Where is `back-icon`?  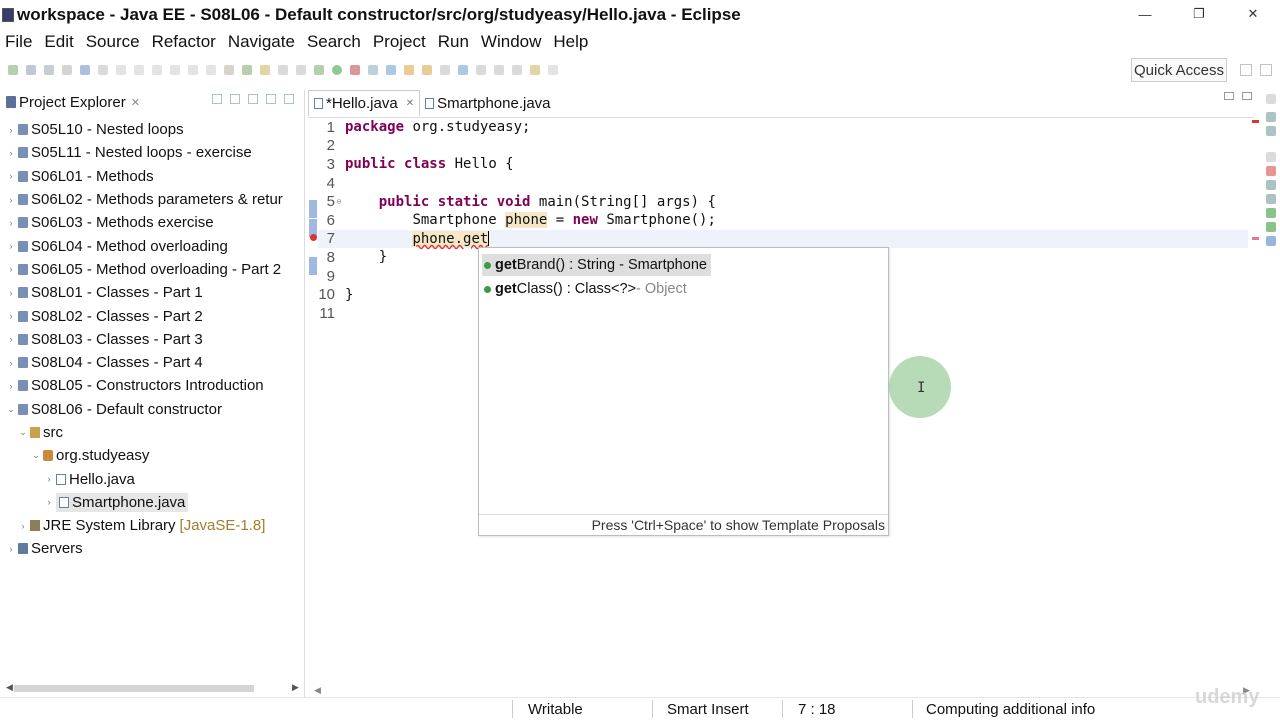
back-icon is located at coordinates (535, 70).